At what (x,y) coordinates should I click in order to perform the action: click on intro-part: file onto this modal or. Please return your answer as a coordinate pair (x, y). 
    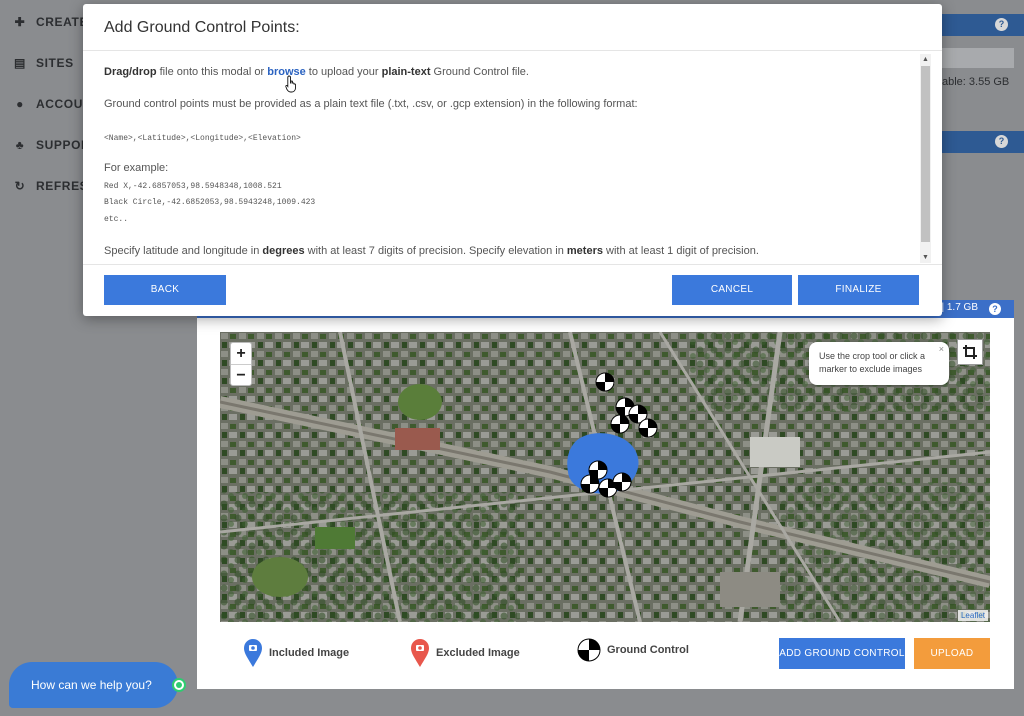
    Looking at the image, I should click on (212, 72).